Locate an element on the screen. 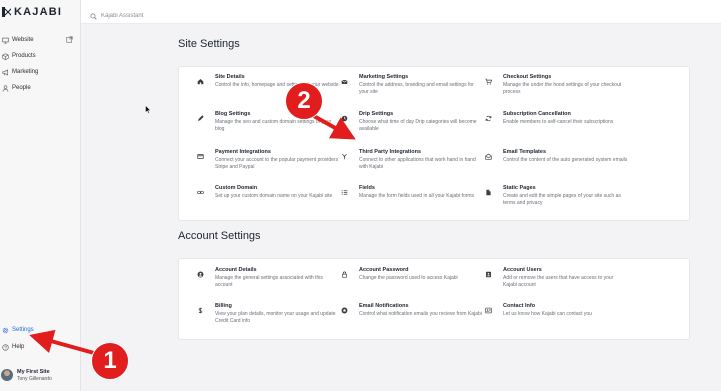  sidebar-item-website: Website is located at coordinates (40, 40).